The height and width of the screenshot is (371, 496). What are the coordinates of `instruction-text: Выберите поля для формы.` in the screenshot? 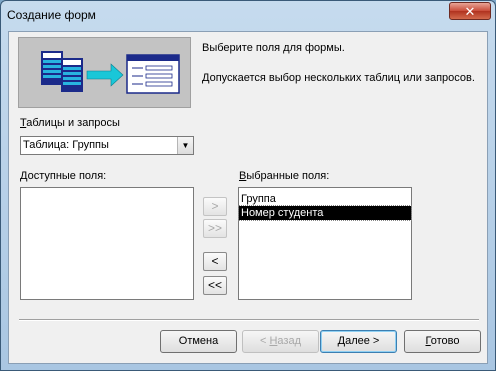 It's located at (273, 48).